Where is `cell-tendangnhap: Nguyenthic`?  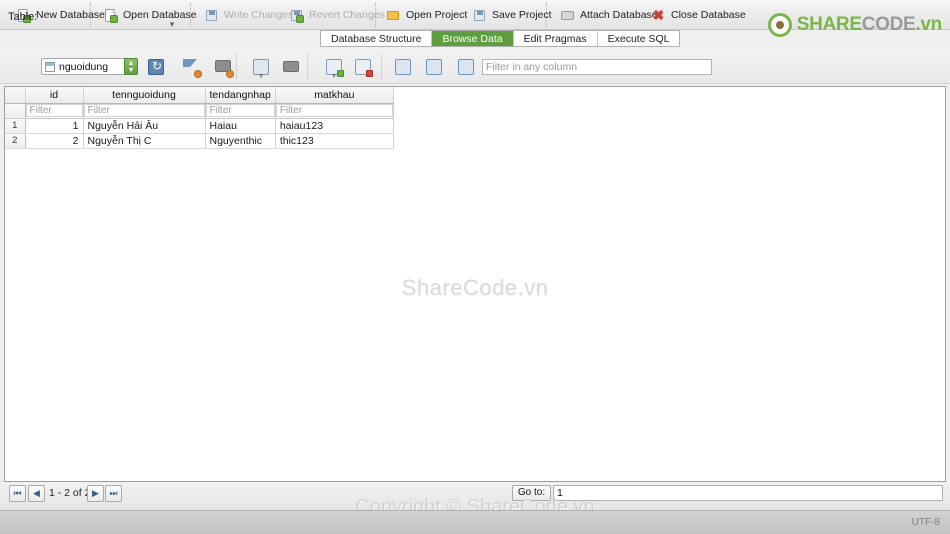 cell-tendangnhap: Nguyenthic is located at coordinates (240, 141).